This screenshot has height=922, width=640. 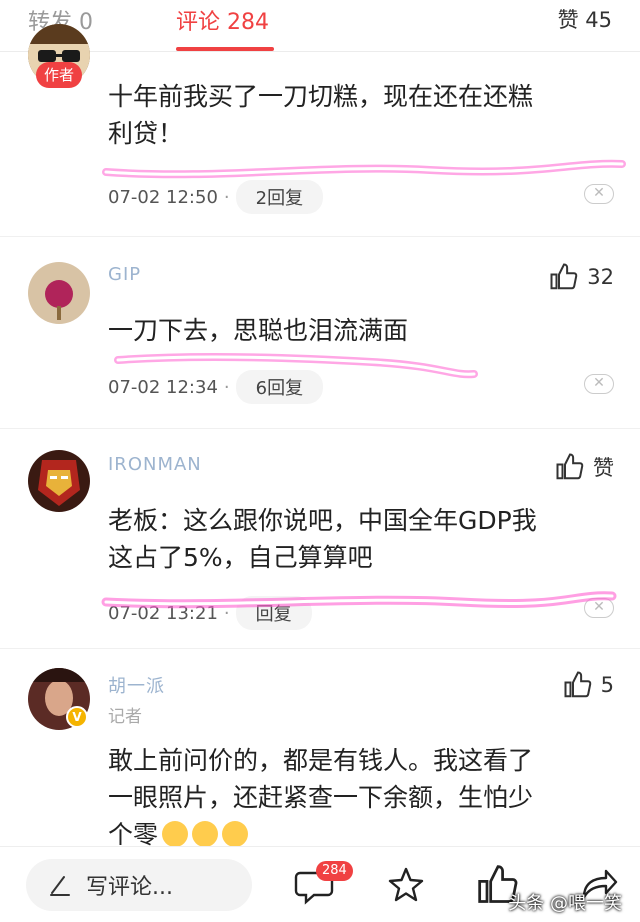 What do you see at coordinates (320, 884) in the screenshot?
I see `bottom-toolbar: 写评论... 284 头条 @喂一笑` at bounding box center [320, 884].